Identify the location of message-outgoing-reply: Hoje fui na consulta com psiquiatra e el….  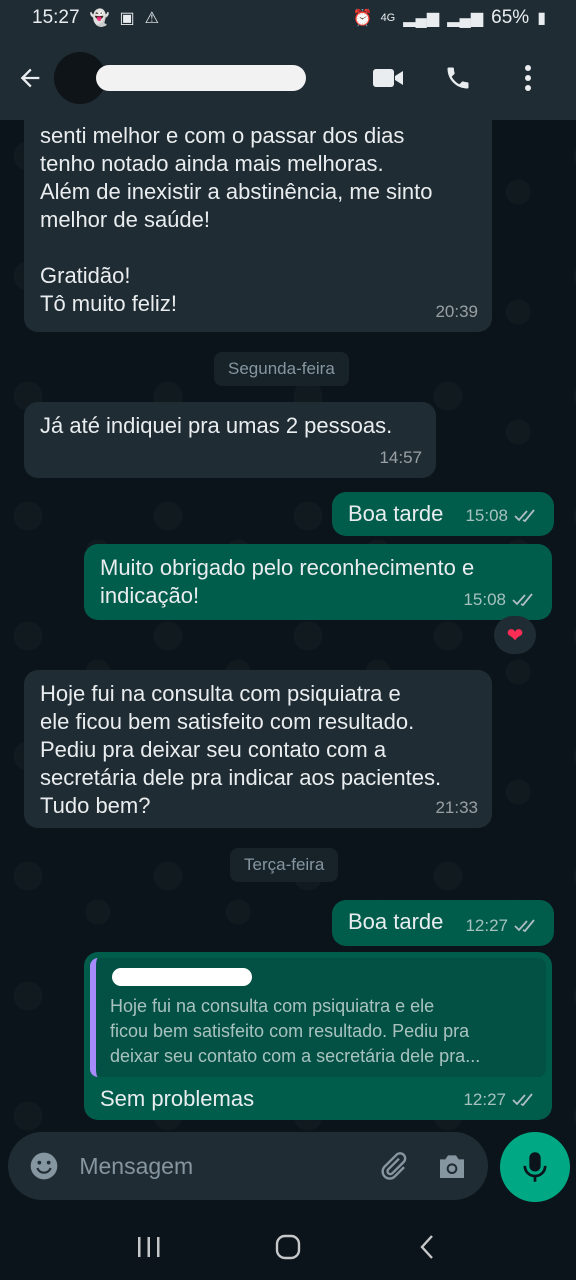
(318, 1036).